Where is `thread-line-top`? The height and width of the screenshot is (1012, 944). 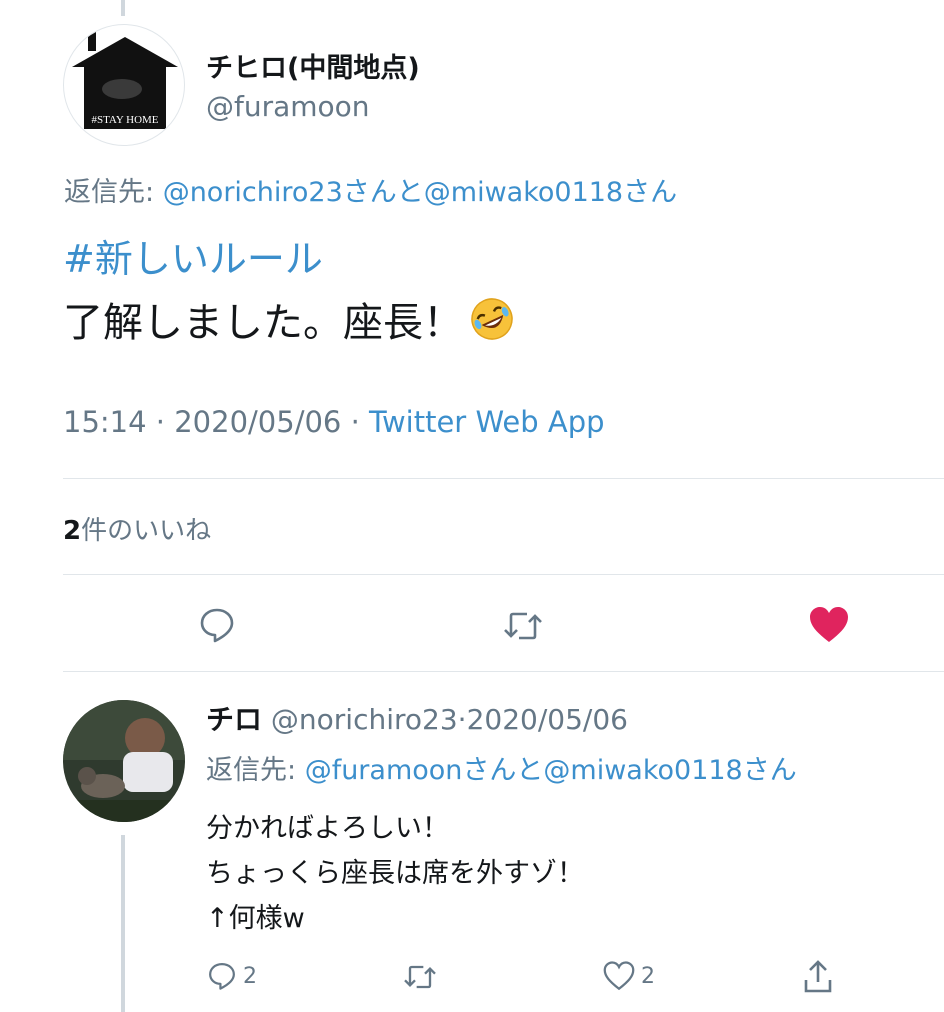 thread-line-top is located at coordinates (123, 8).